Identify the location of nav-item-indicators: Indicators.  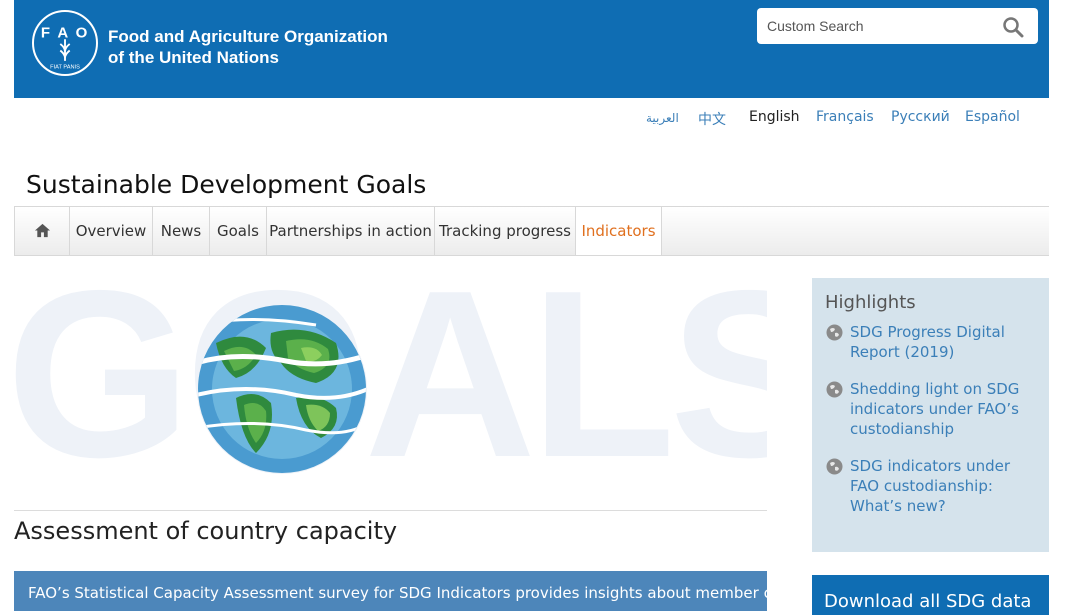
(619, 231).